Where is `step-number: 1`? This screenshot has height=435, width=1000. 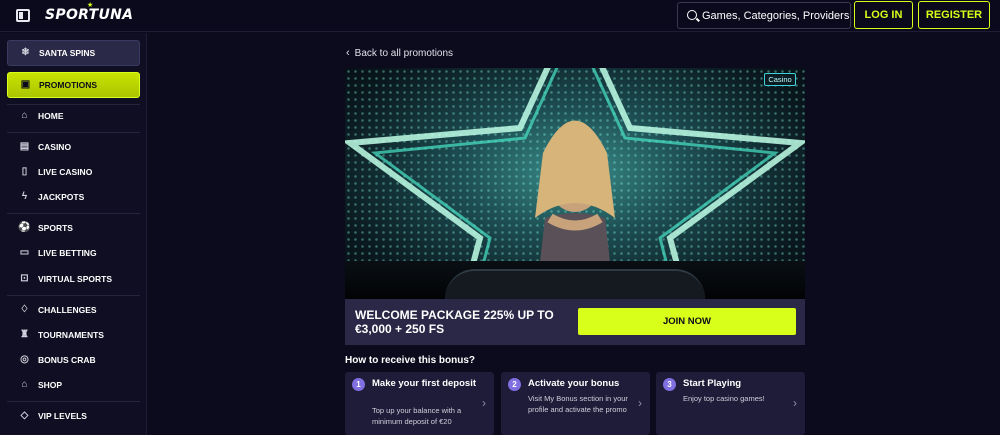 step-number: 1 is located at coordinates (358, 384).